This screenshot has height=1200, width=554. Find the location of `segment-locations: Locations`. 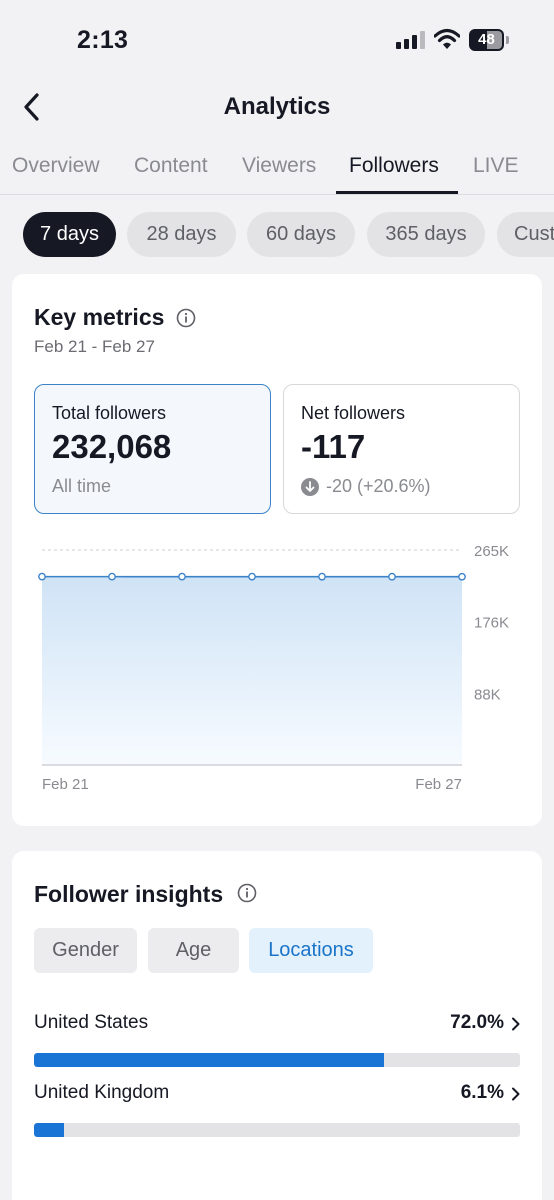

segment-locations: Locations is located at coordinates (311, 950).